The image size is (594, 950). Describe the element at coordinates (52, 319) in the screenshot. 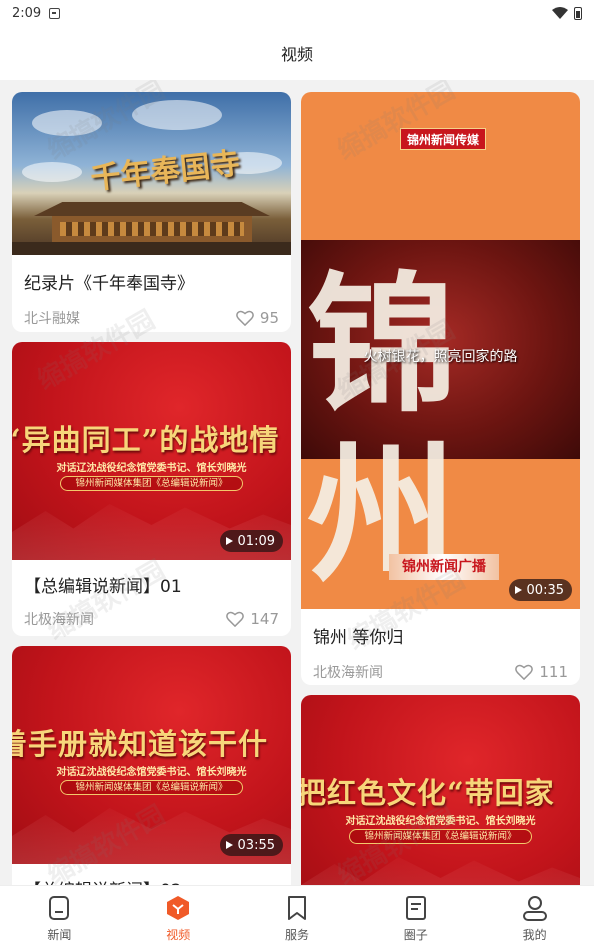

I see `video-source: 北斗融媒` at that location.